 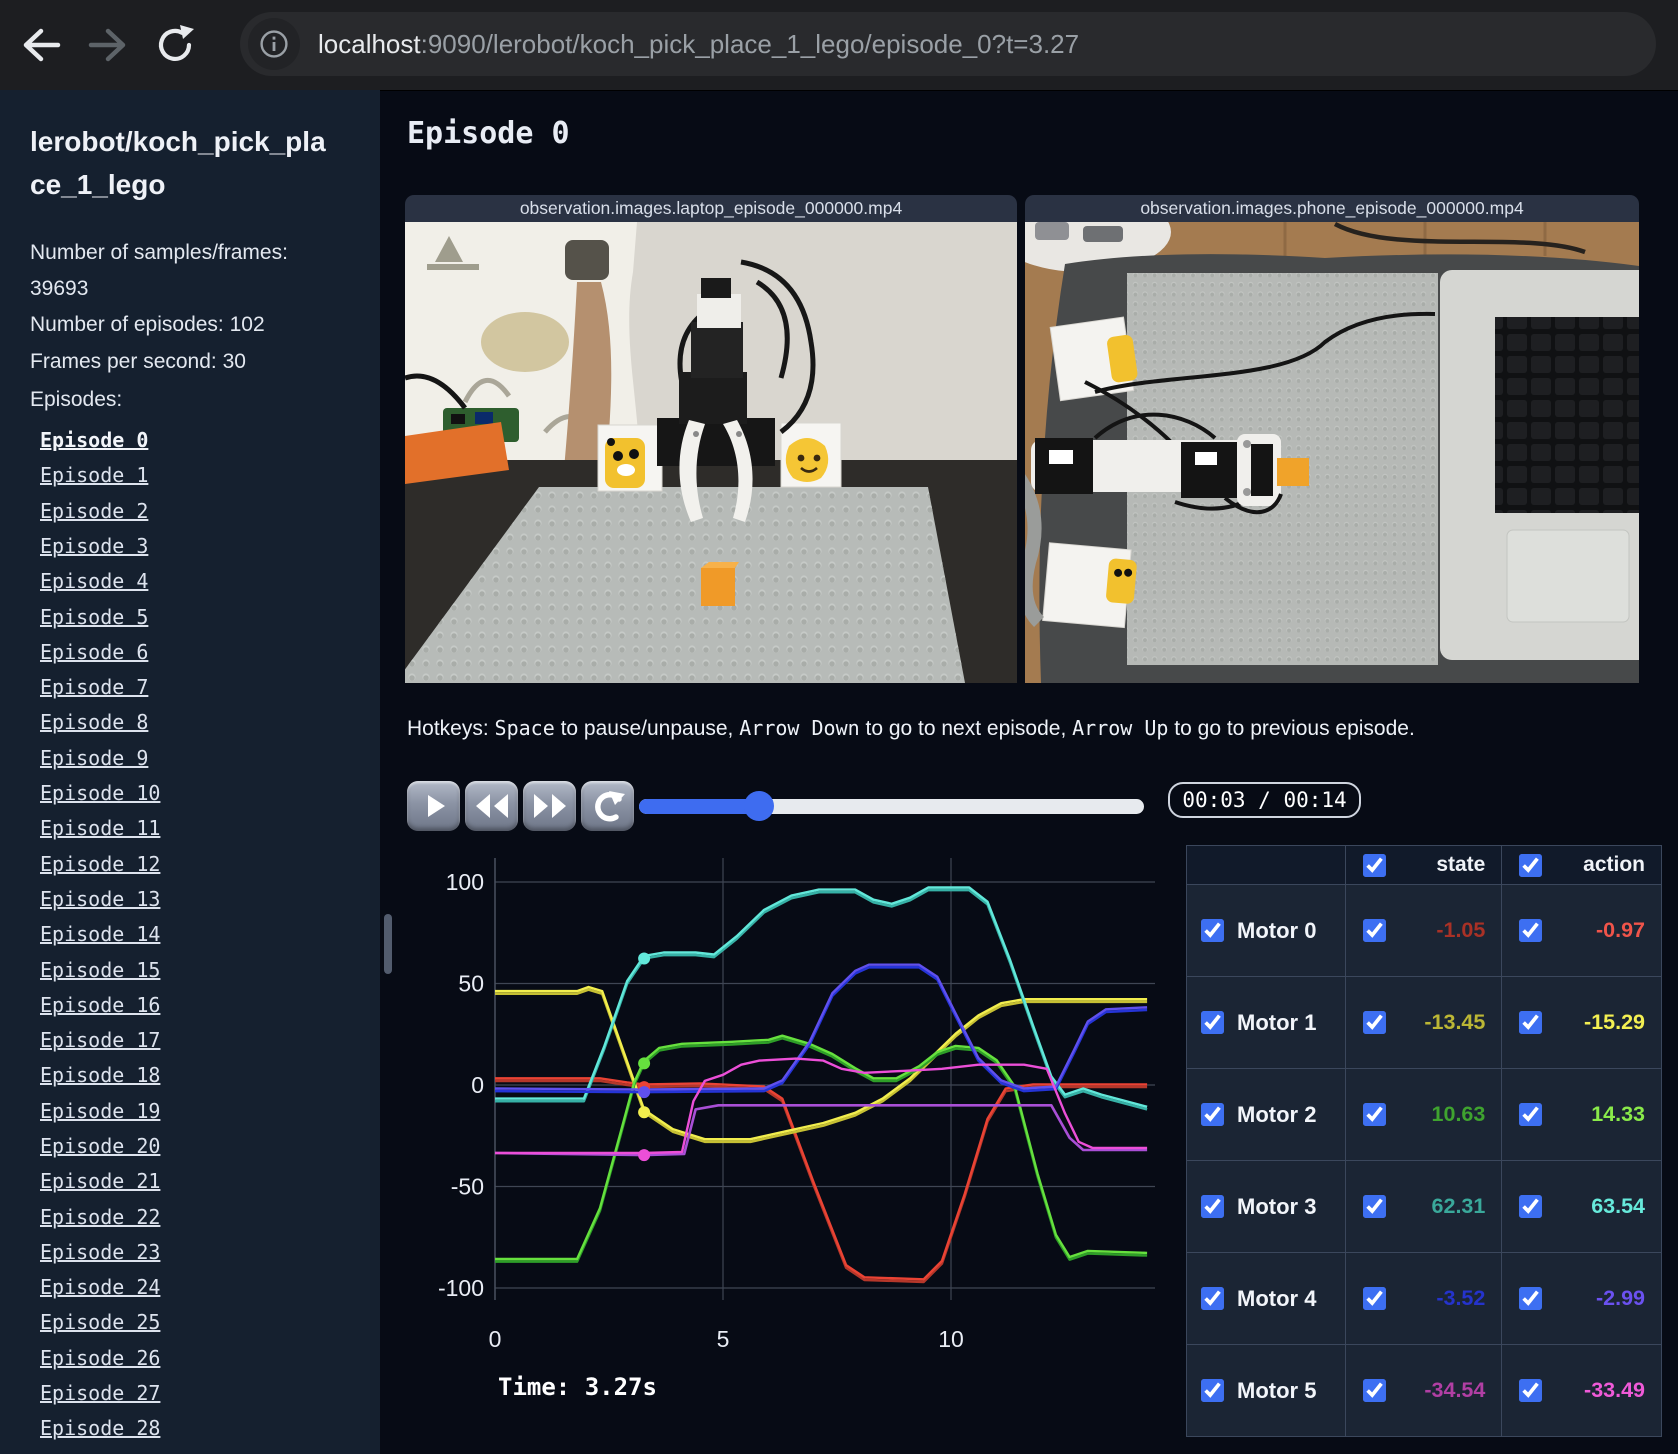 I want to click on episode-link: Episode 17, so click(x=100, y=1040).